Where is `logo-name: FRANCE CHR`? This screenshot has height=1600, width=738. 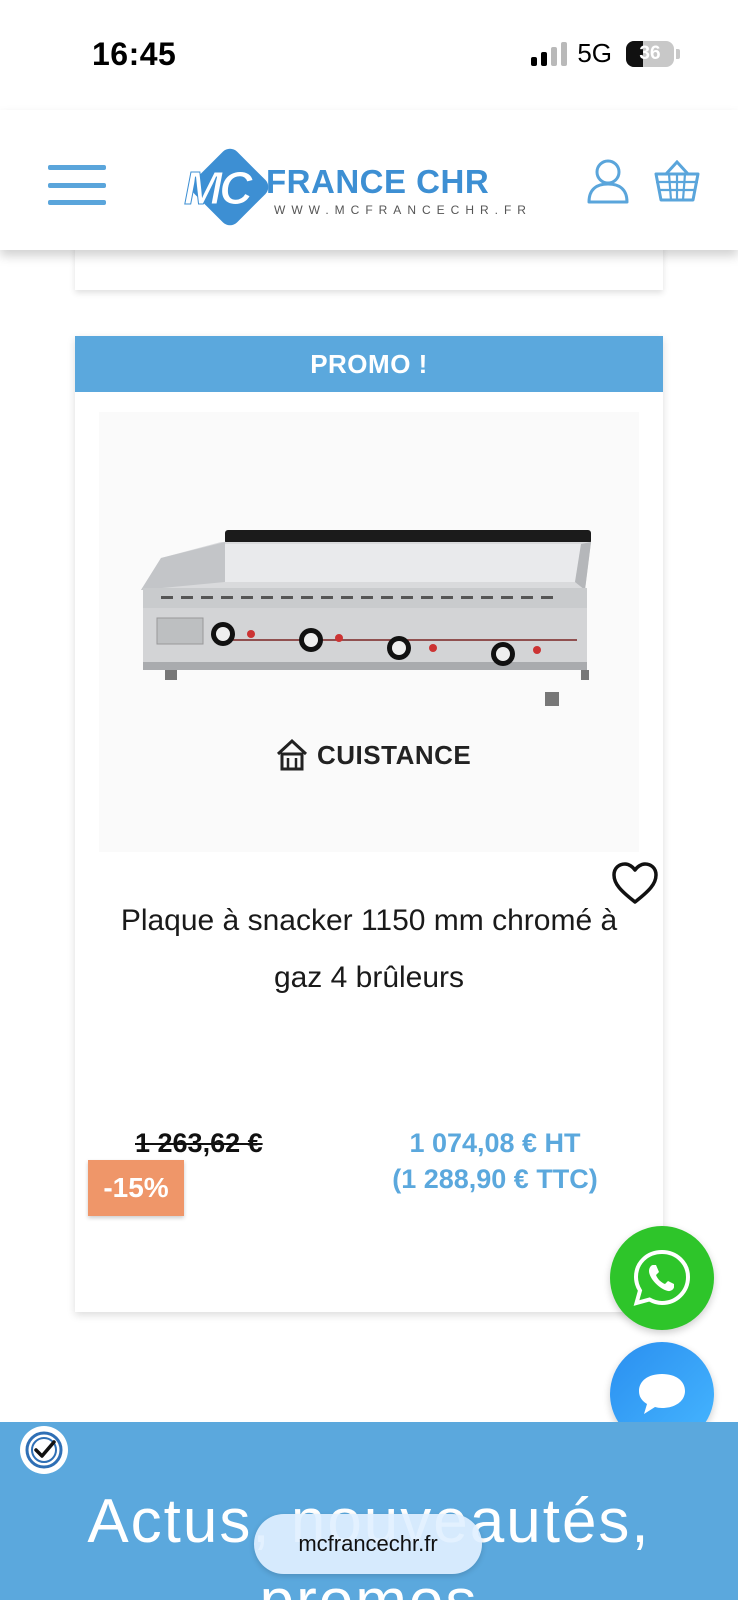
logo-name: FRANCE CHR is located at coordinates (378, 181).